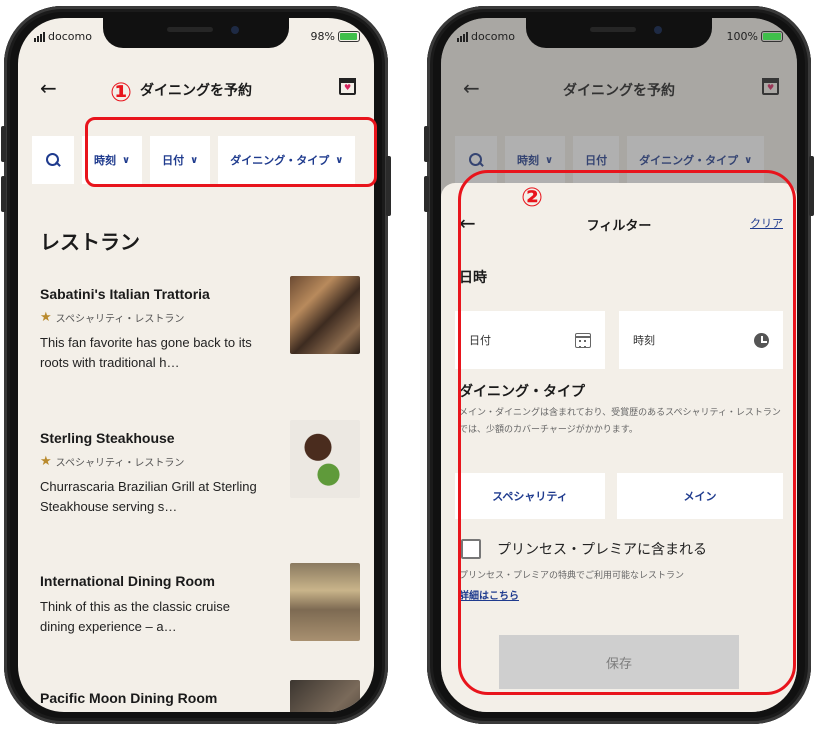  I want to click on search-button, so click(53, 160).